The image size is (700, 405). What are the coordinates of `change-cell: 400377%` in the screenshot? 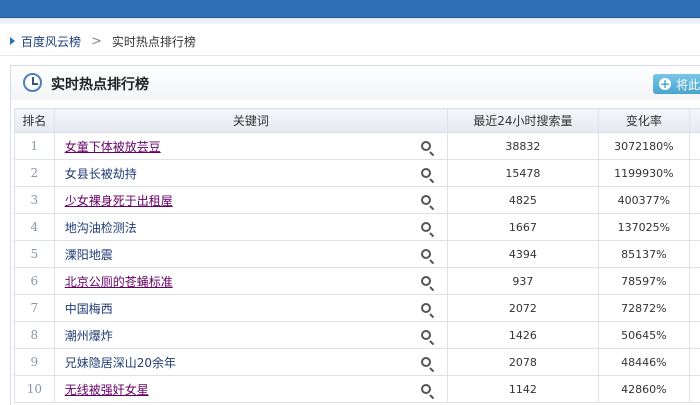 It's located at (644, 200).